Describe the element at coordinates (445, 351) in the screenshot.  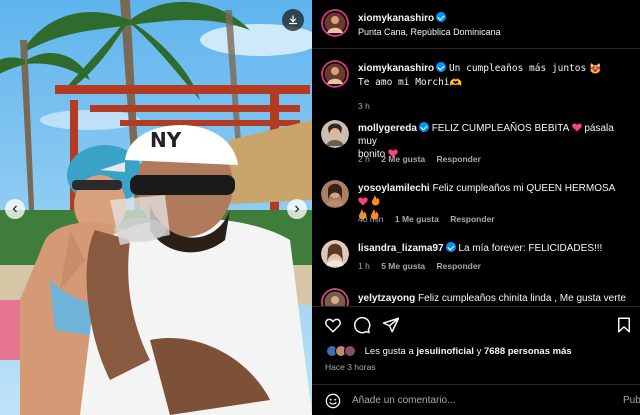
I see `likes-user: jesulinoficial` at that location.